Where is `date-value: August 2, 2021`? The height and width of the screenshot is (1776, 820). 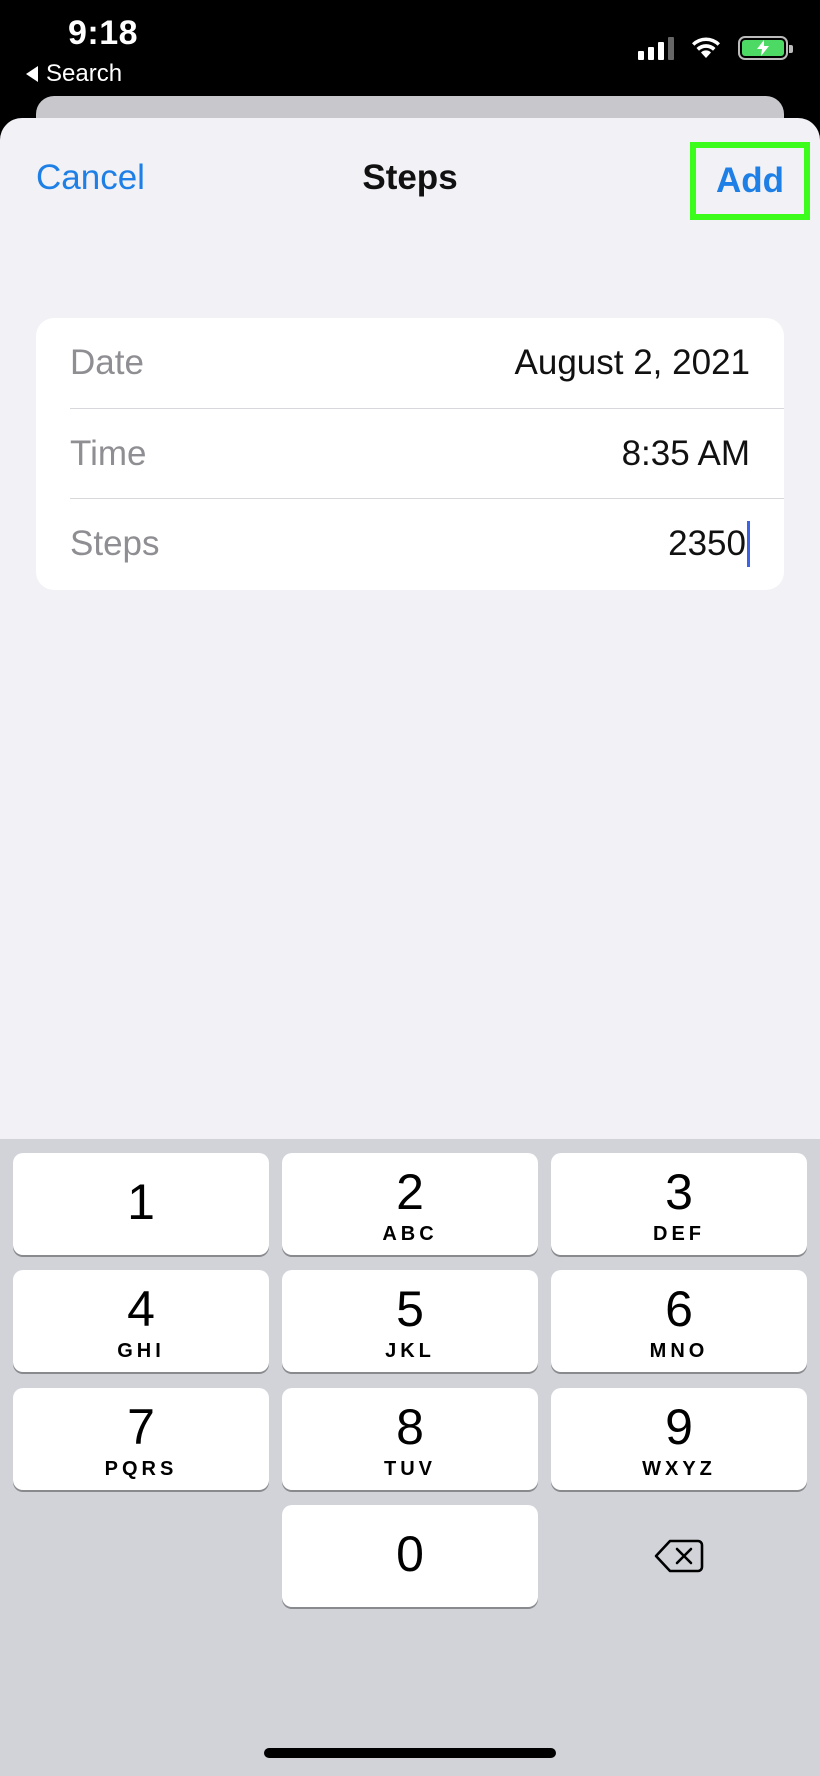 date-value: August 2, 2021 is located at coordinates (632, 363).